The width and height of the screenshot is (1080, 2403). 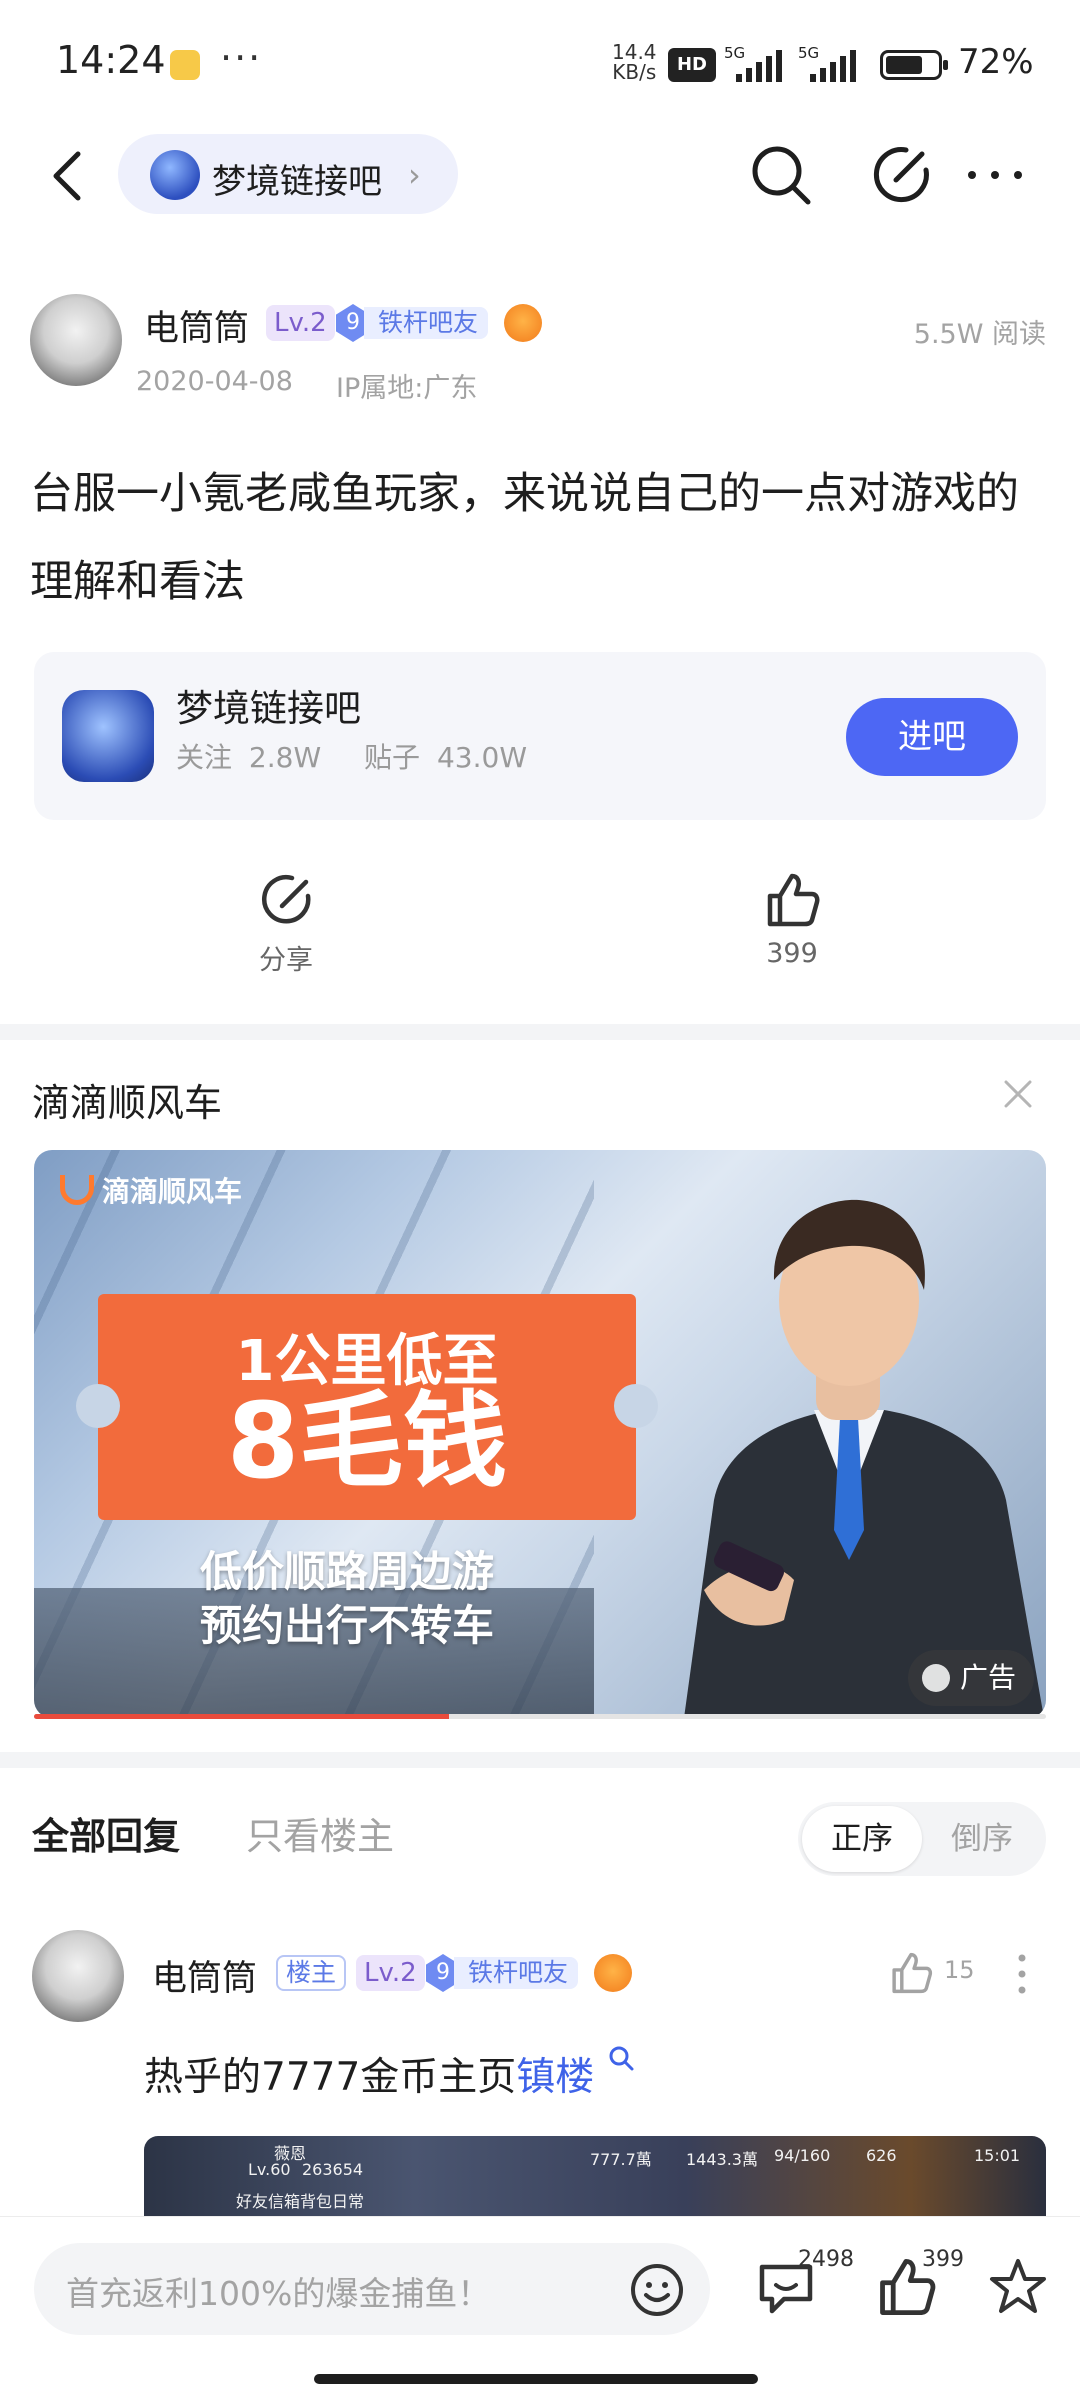 I want to click on order-desc-option: 倒序, so click(x=982, y=1839).